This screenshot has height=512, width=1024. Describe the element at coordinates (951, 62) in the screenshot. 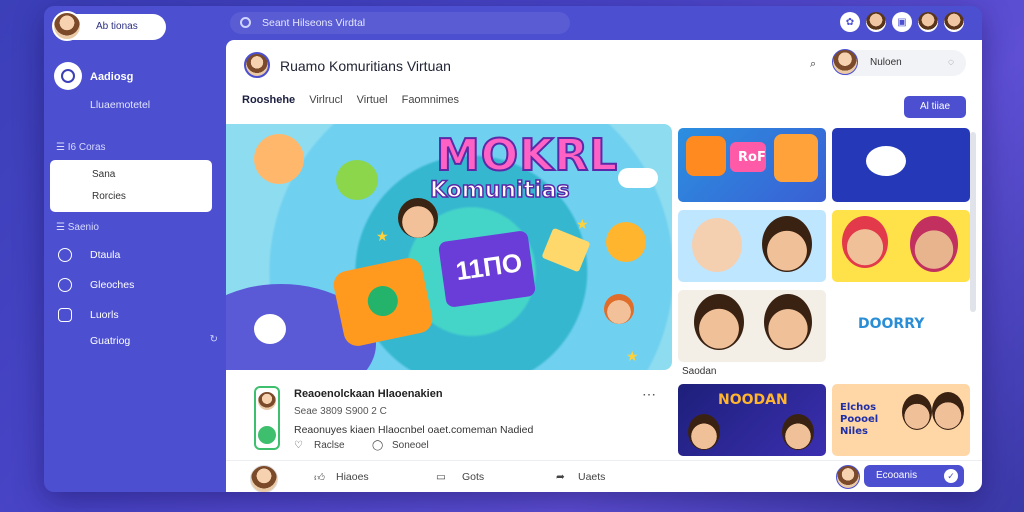

I see `close-icon: ◌` at that location.